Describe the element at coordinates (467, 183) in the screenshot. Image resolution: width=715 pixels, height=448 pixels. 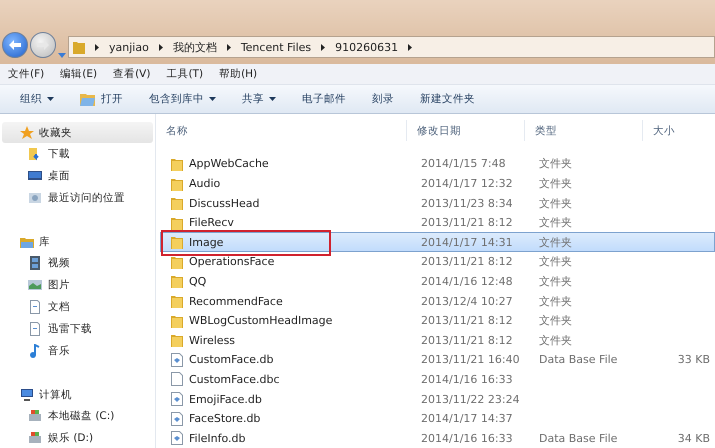
I see `date-cell-text: 2014/1/17 12:32` at that location.